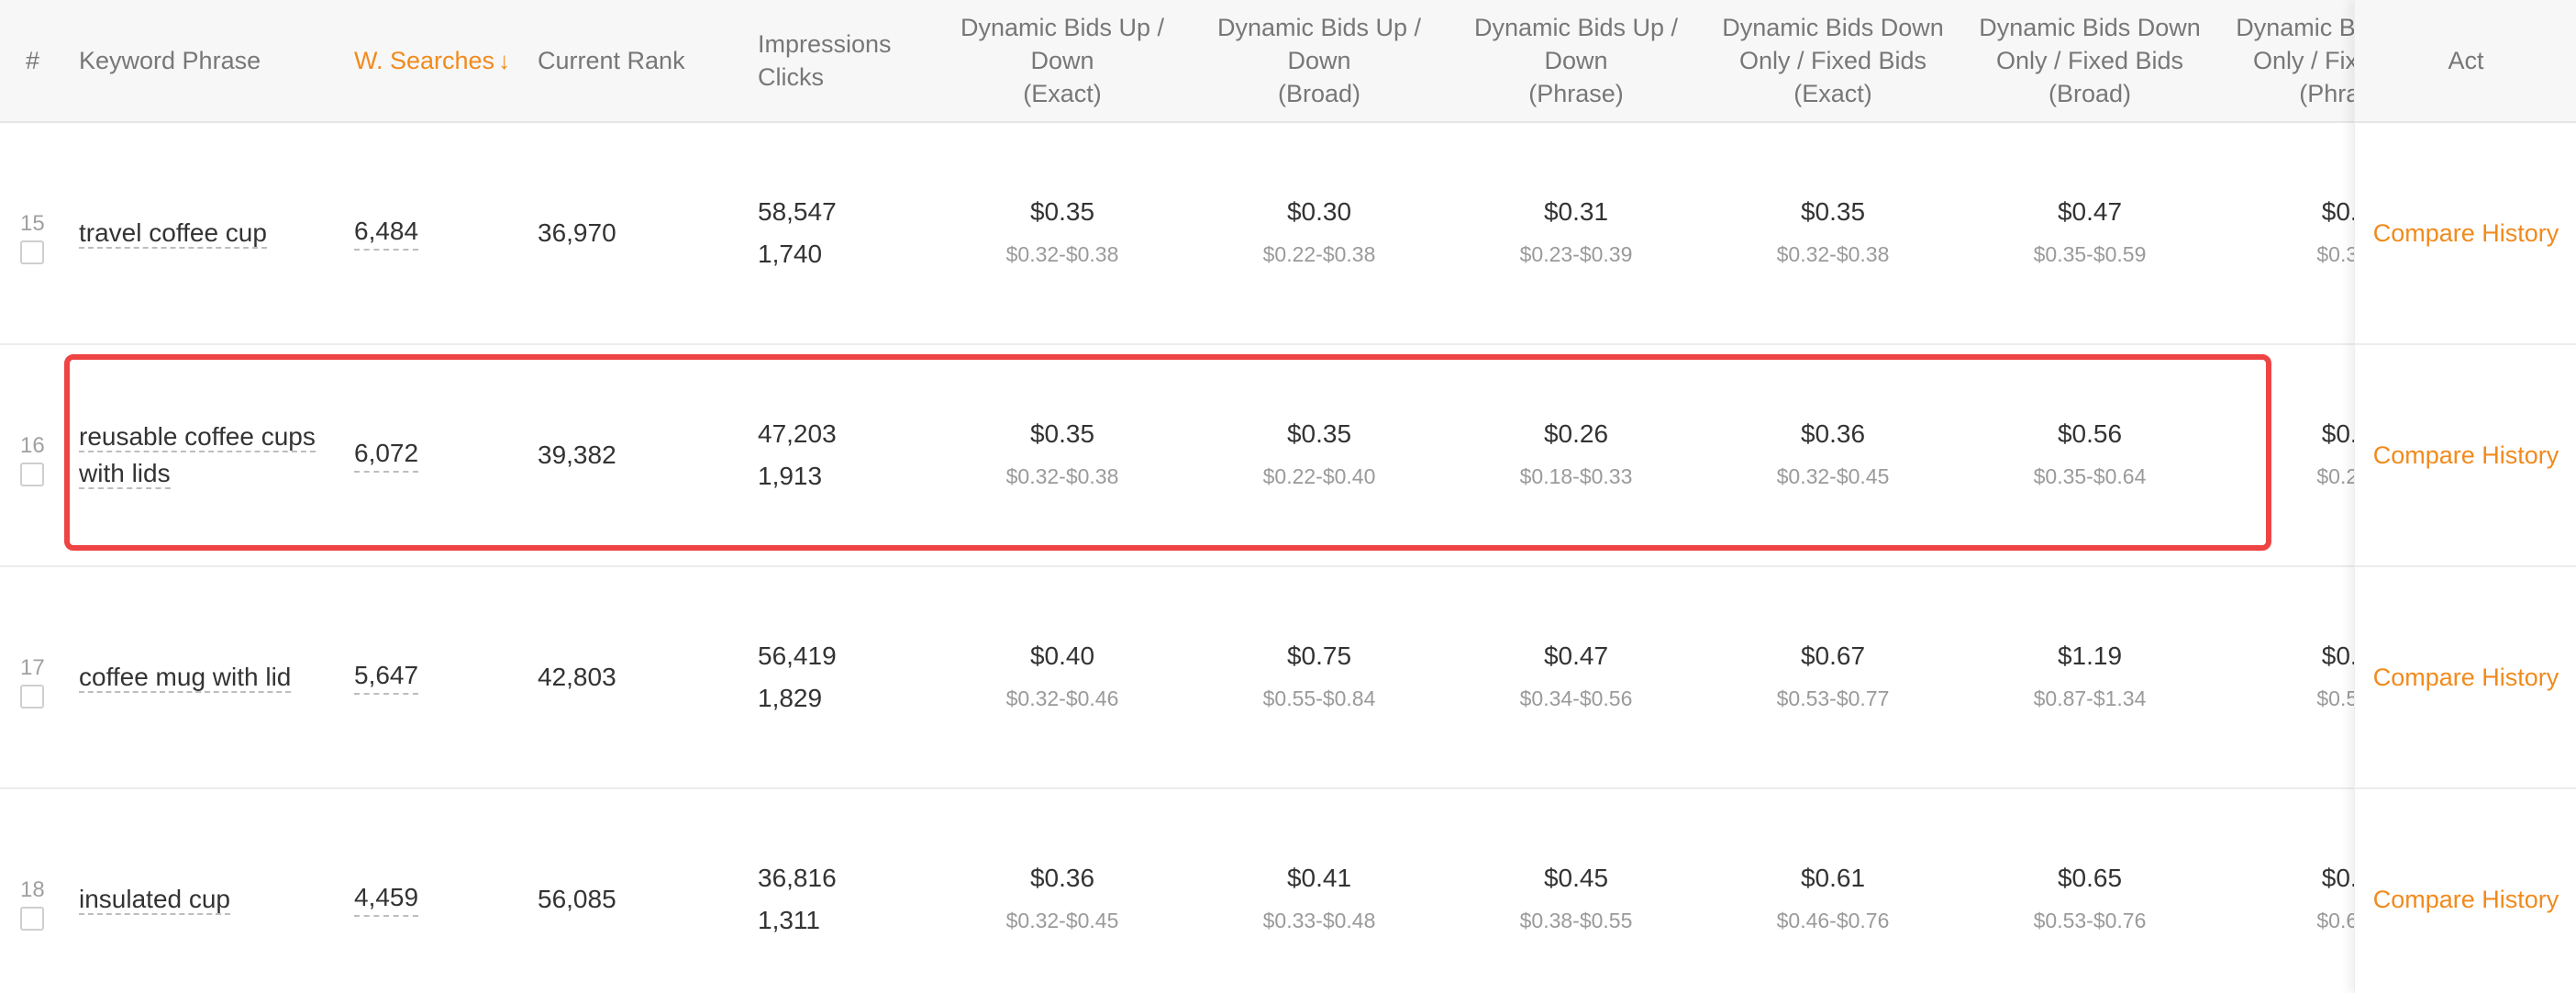 This screenshot has width=2576, height=993. Describe the element at coordinates (197, 455) in the screenshot. I see `keyword-phrase-link: reusable coffee cups with lids` at that location.